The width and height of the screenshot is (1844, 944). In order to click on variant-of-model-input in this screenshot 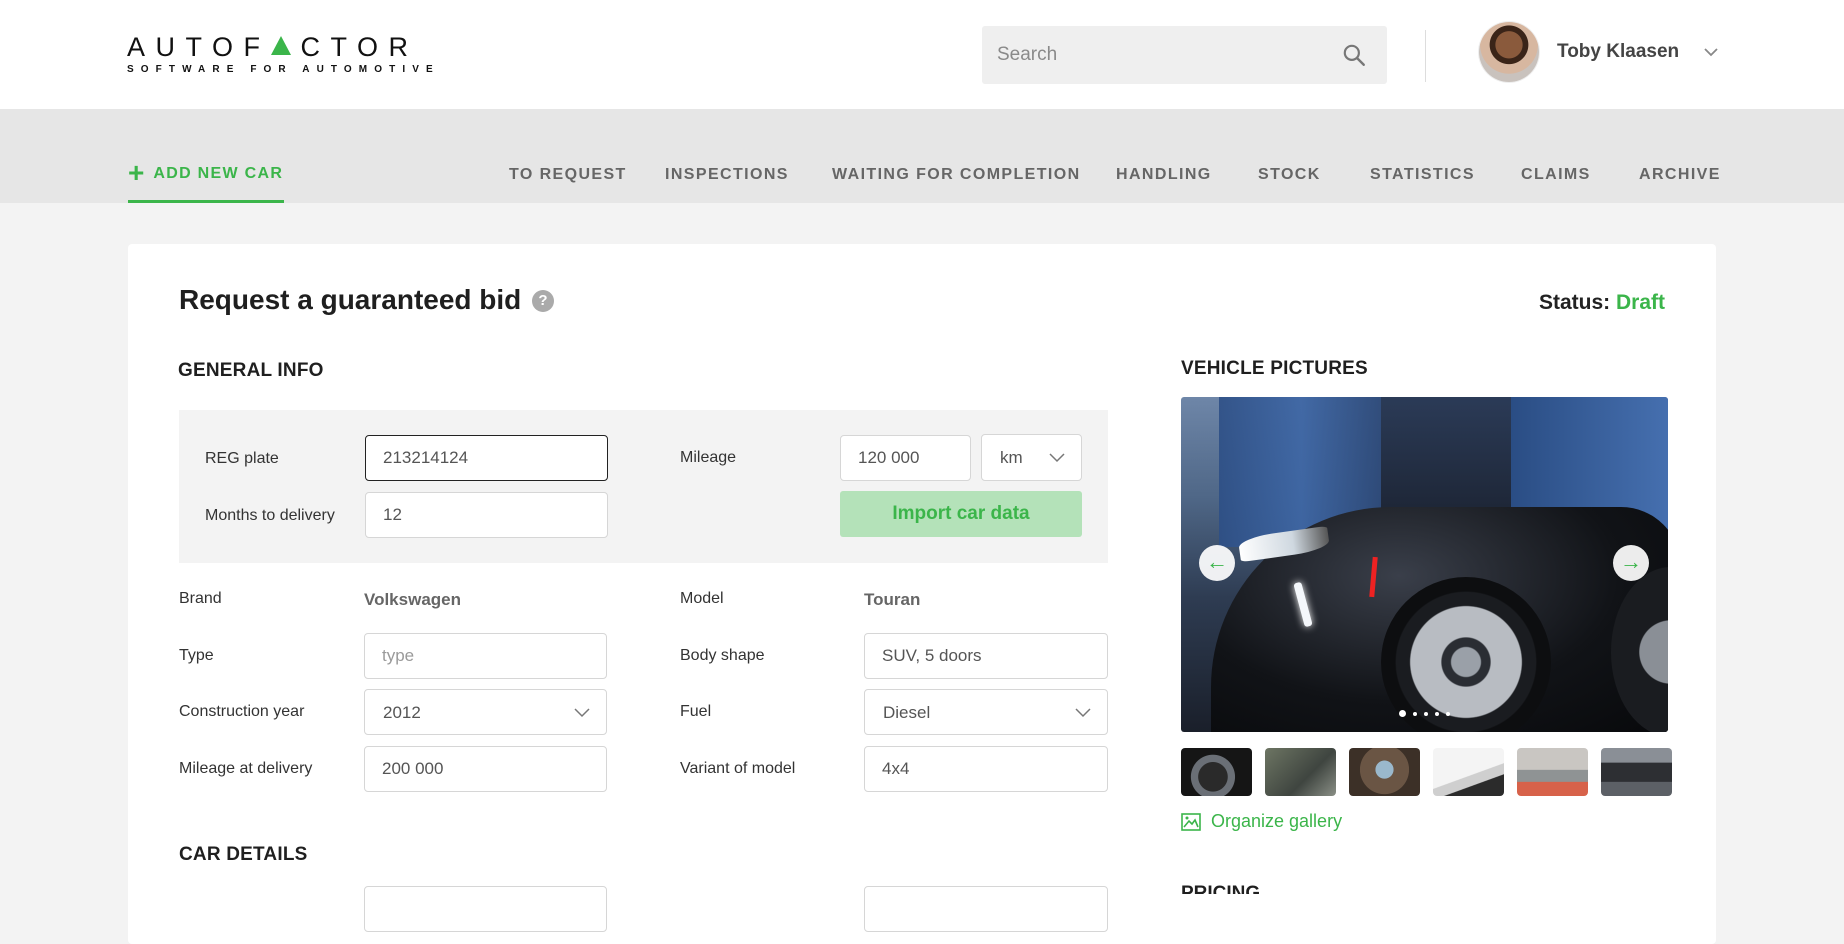, I will do `click(986, 769)`.